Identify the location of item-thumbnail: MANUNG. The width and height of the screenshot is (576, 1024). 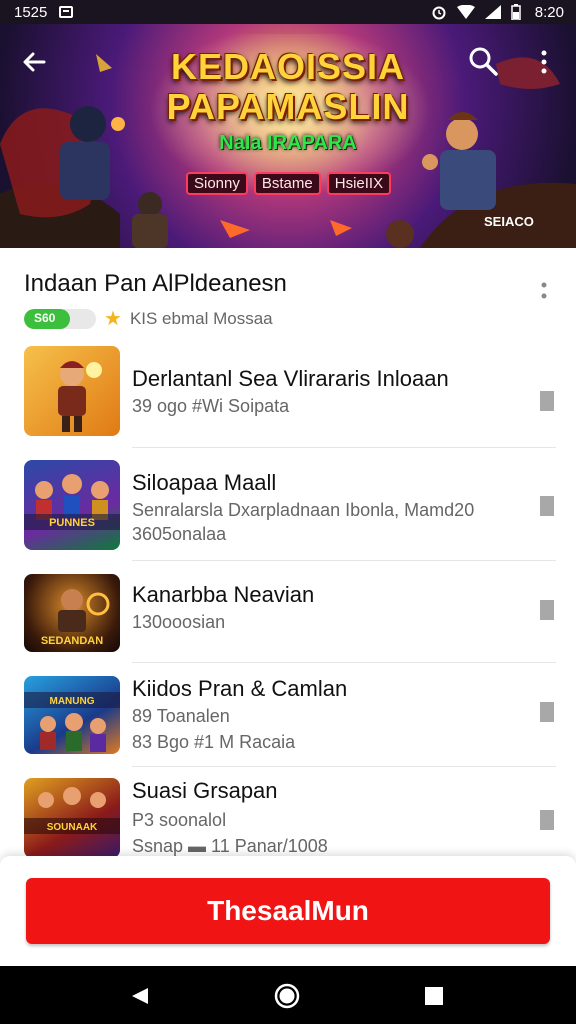
(72, 715).